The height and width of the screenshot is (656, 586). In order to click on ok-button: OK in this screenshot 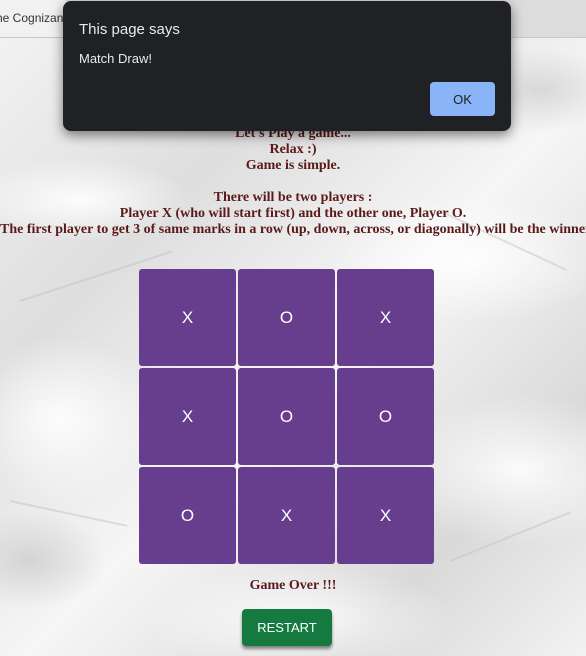, I will do `click(462, 99)`.